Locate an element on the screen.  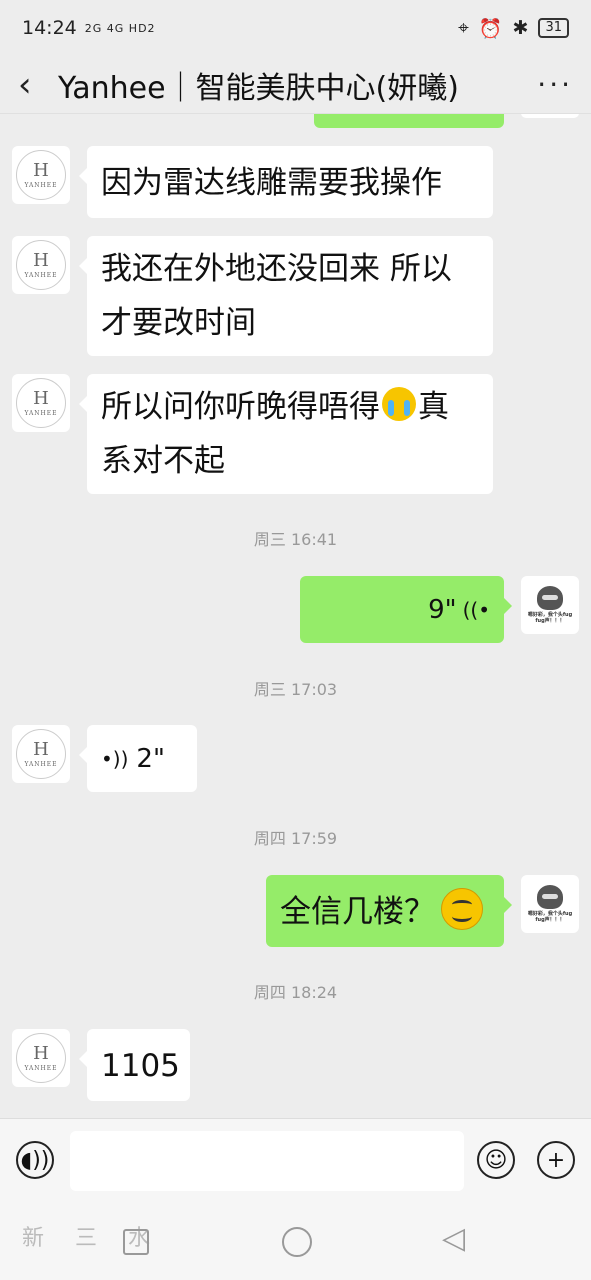
chat-header: ‹ Yanhee｜智能美肤中心(妍曦) ··· is located at coordinates (295, 85).